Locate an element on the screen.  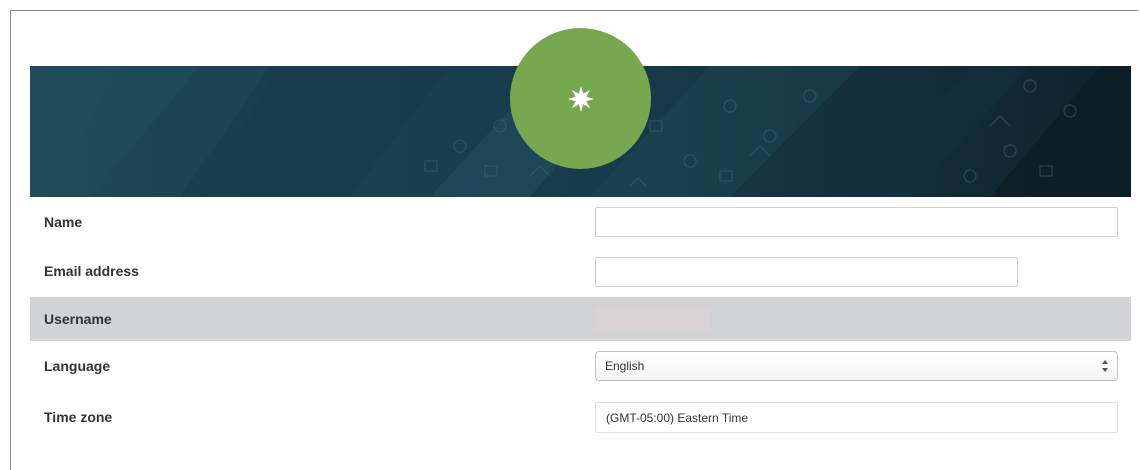
language-selected-value: English is located at coordinates (625, 366).